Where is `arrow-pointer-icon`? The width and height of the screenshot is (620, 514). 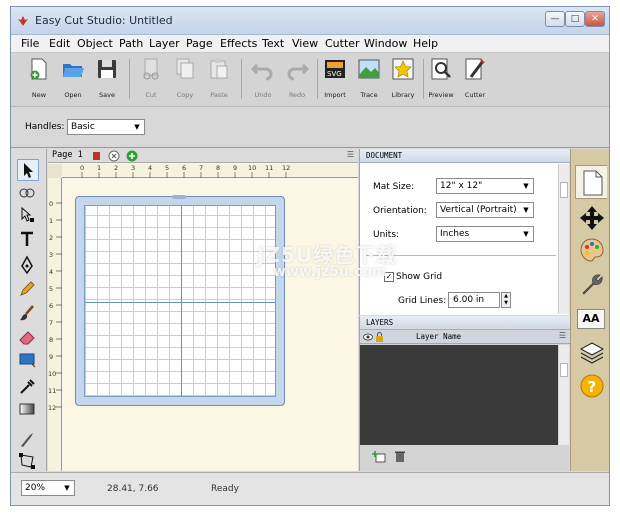 arrow-pointer-icon is located at coordinates (28, 170).